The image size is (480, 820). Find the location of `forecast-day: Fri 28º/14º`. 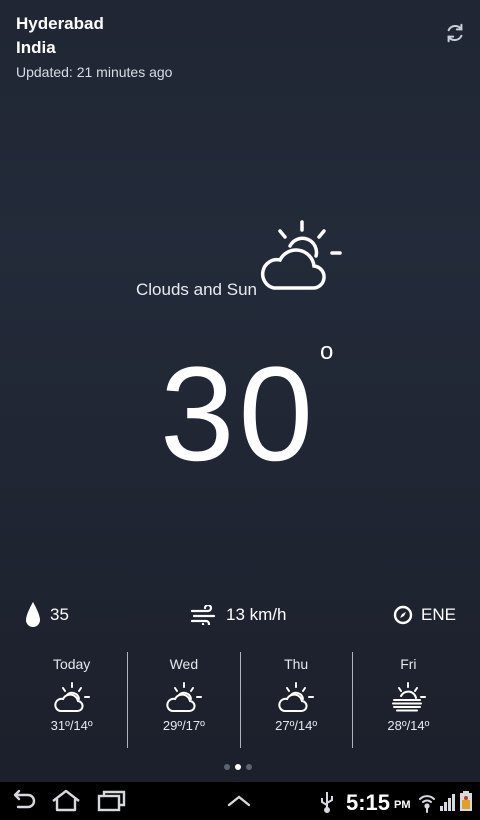

forecast-day: Fri 28º/14º is located at coordinates (407, 700).